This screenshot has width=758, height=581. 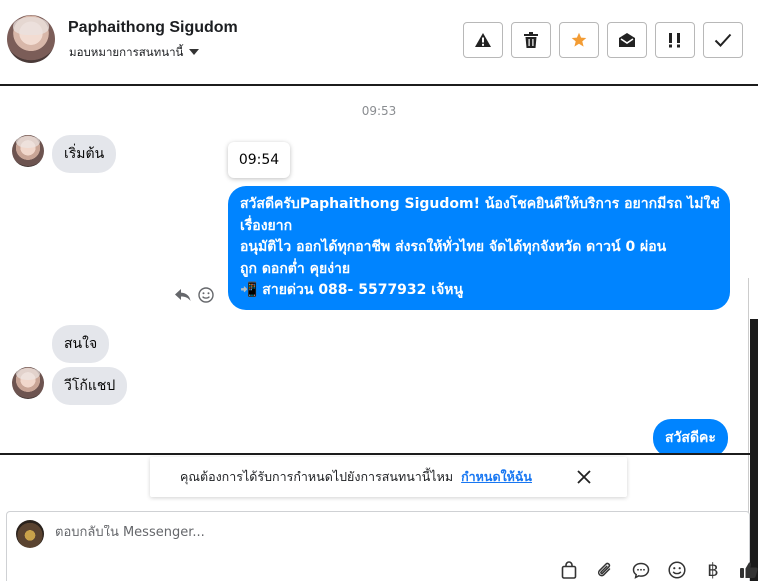 I want to click on close-icon, so click(x=584, y=477).